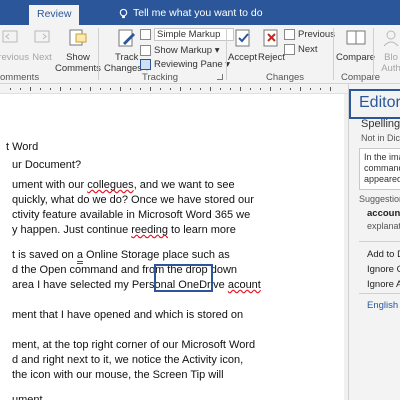 The height and width of the screenshot is (400, 400). Describe the element at coordinates (187, 50) in the screenshot. I see `show-markup-label: Show Markup ▾` at that location.